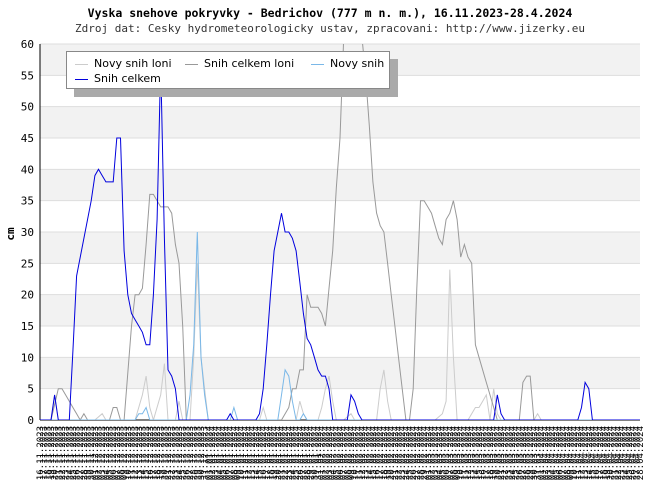 Image resolution: width=660 pixels, height=500 pixels. Describe the element at coordinates (27, 169) in the screenshot. I see `y-tick-label: 40` at that location.